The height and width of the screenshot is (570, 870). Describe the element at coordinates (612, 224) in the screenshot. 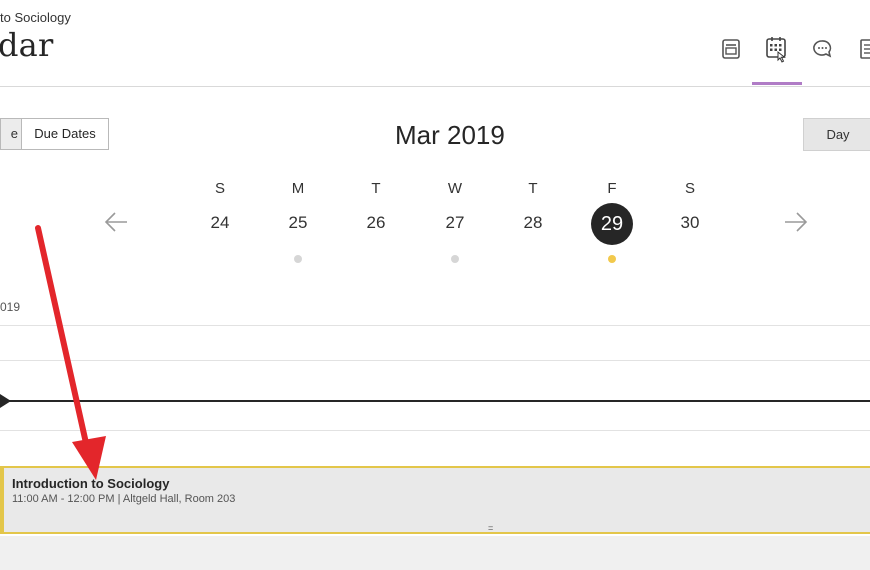

I see `date-cell-today: 29` at that location.